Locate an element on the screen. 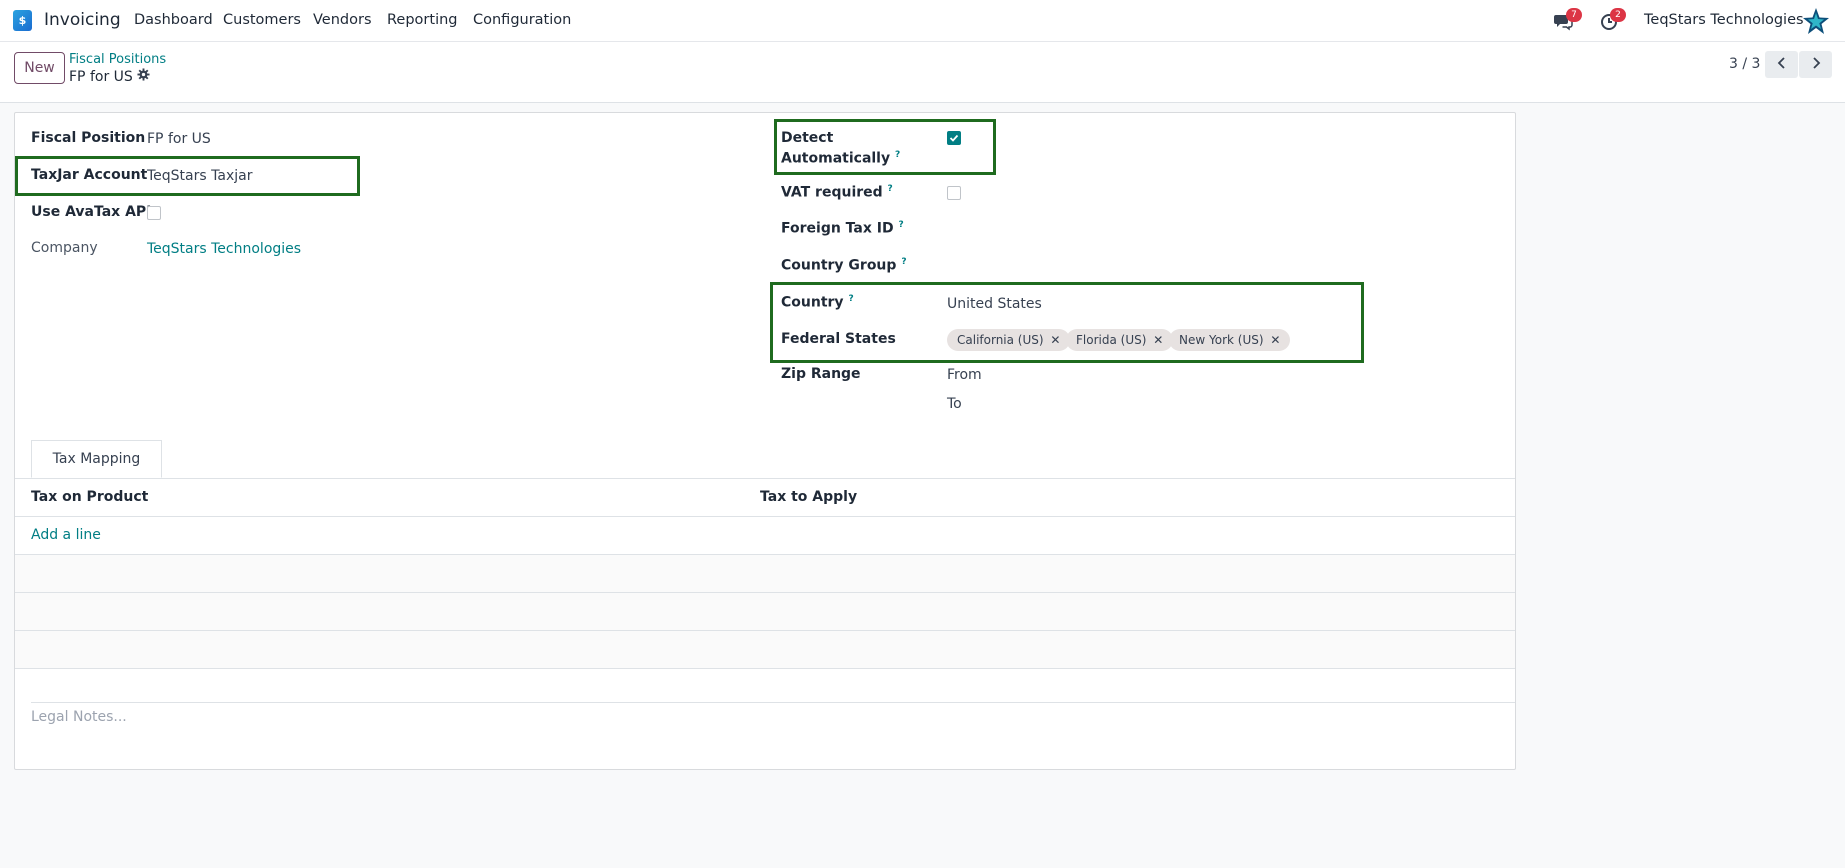 The image size is (1845, 868). add-a-line-link: Add a line is located at coordinates (66, 535).